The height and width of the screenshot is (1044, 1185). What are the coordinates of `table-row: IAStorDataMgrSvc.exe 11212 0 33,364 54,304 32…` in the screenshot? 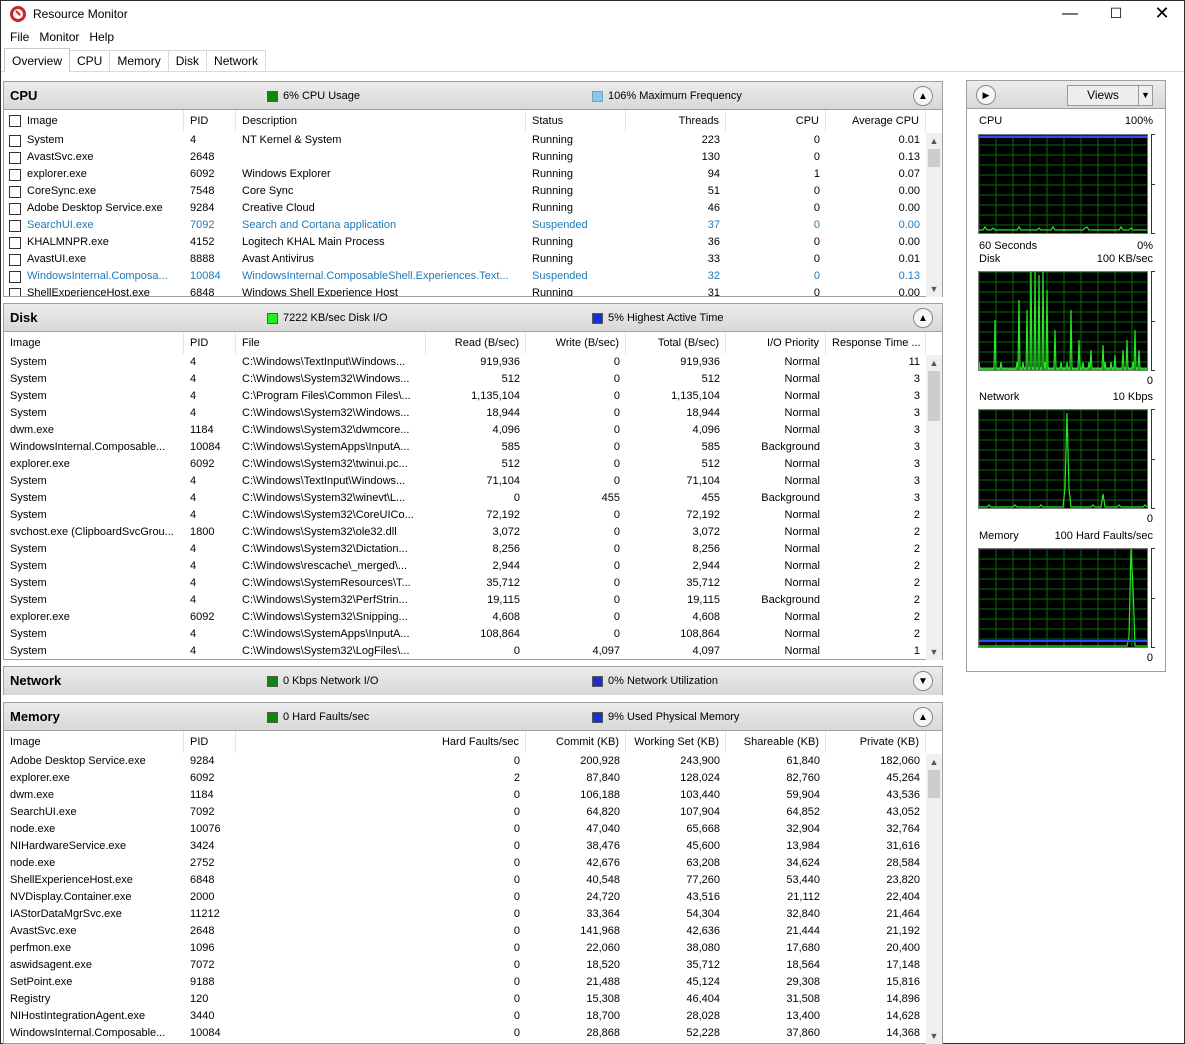 It's located at (473, 914).